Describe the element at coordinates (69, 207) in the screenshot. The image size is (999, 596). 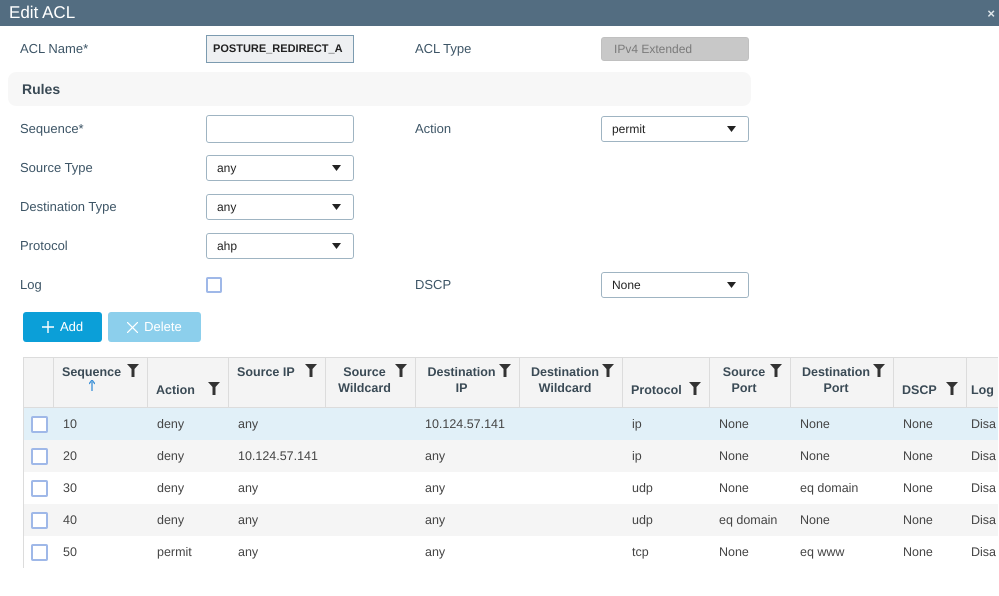
I see `field-label: Destination Type` at that location.